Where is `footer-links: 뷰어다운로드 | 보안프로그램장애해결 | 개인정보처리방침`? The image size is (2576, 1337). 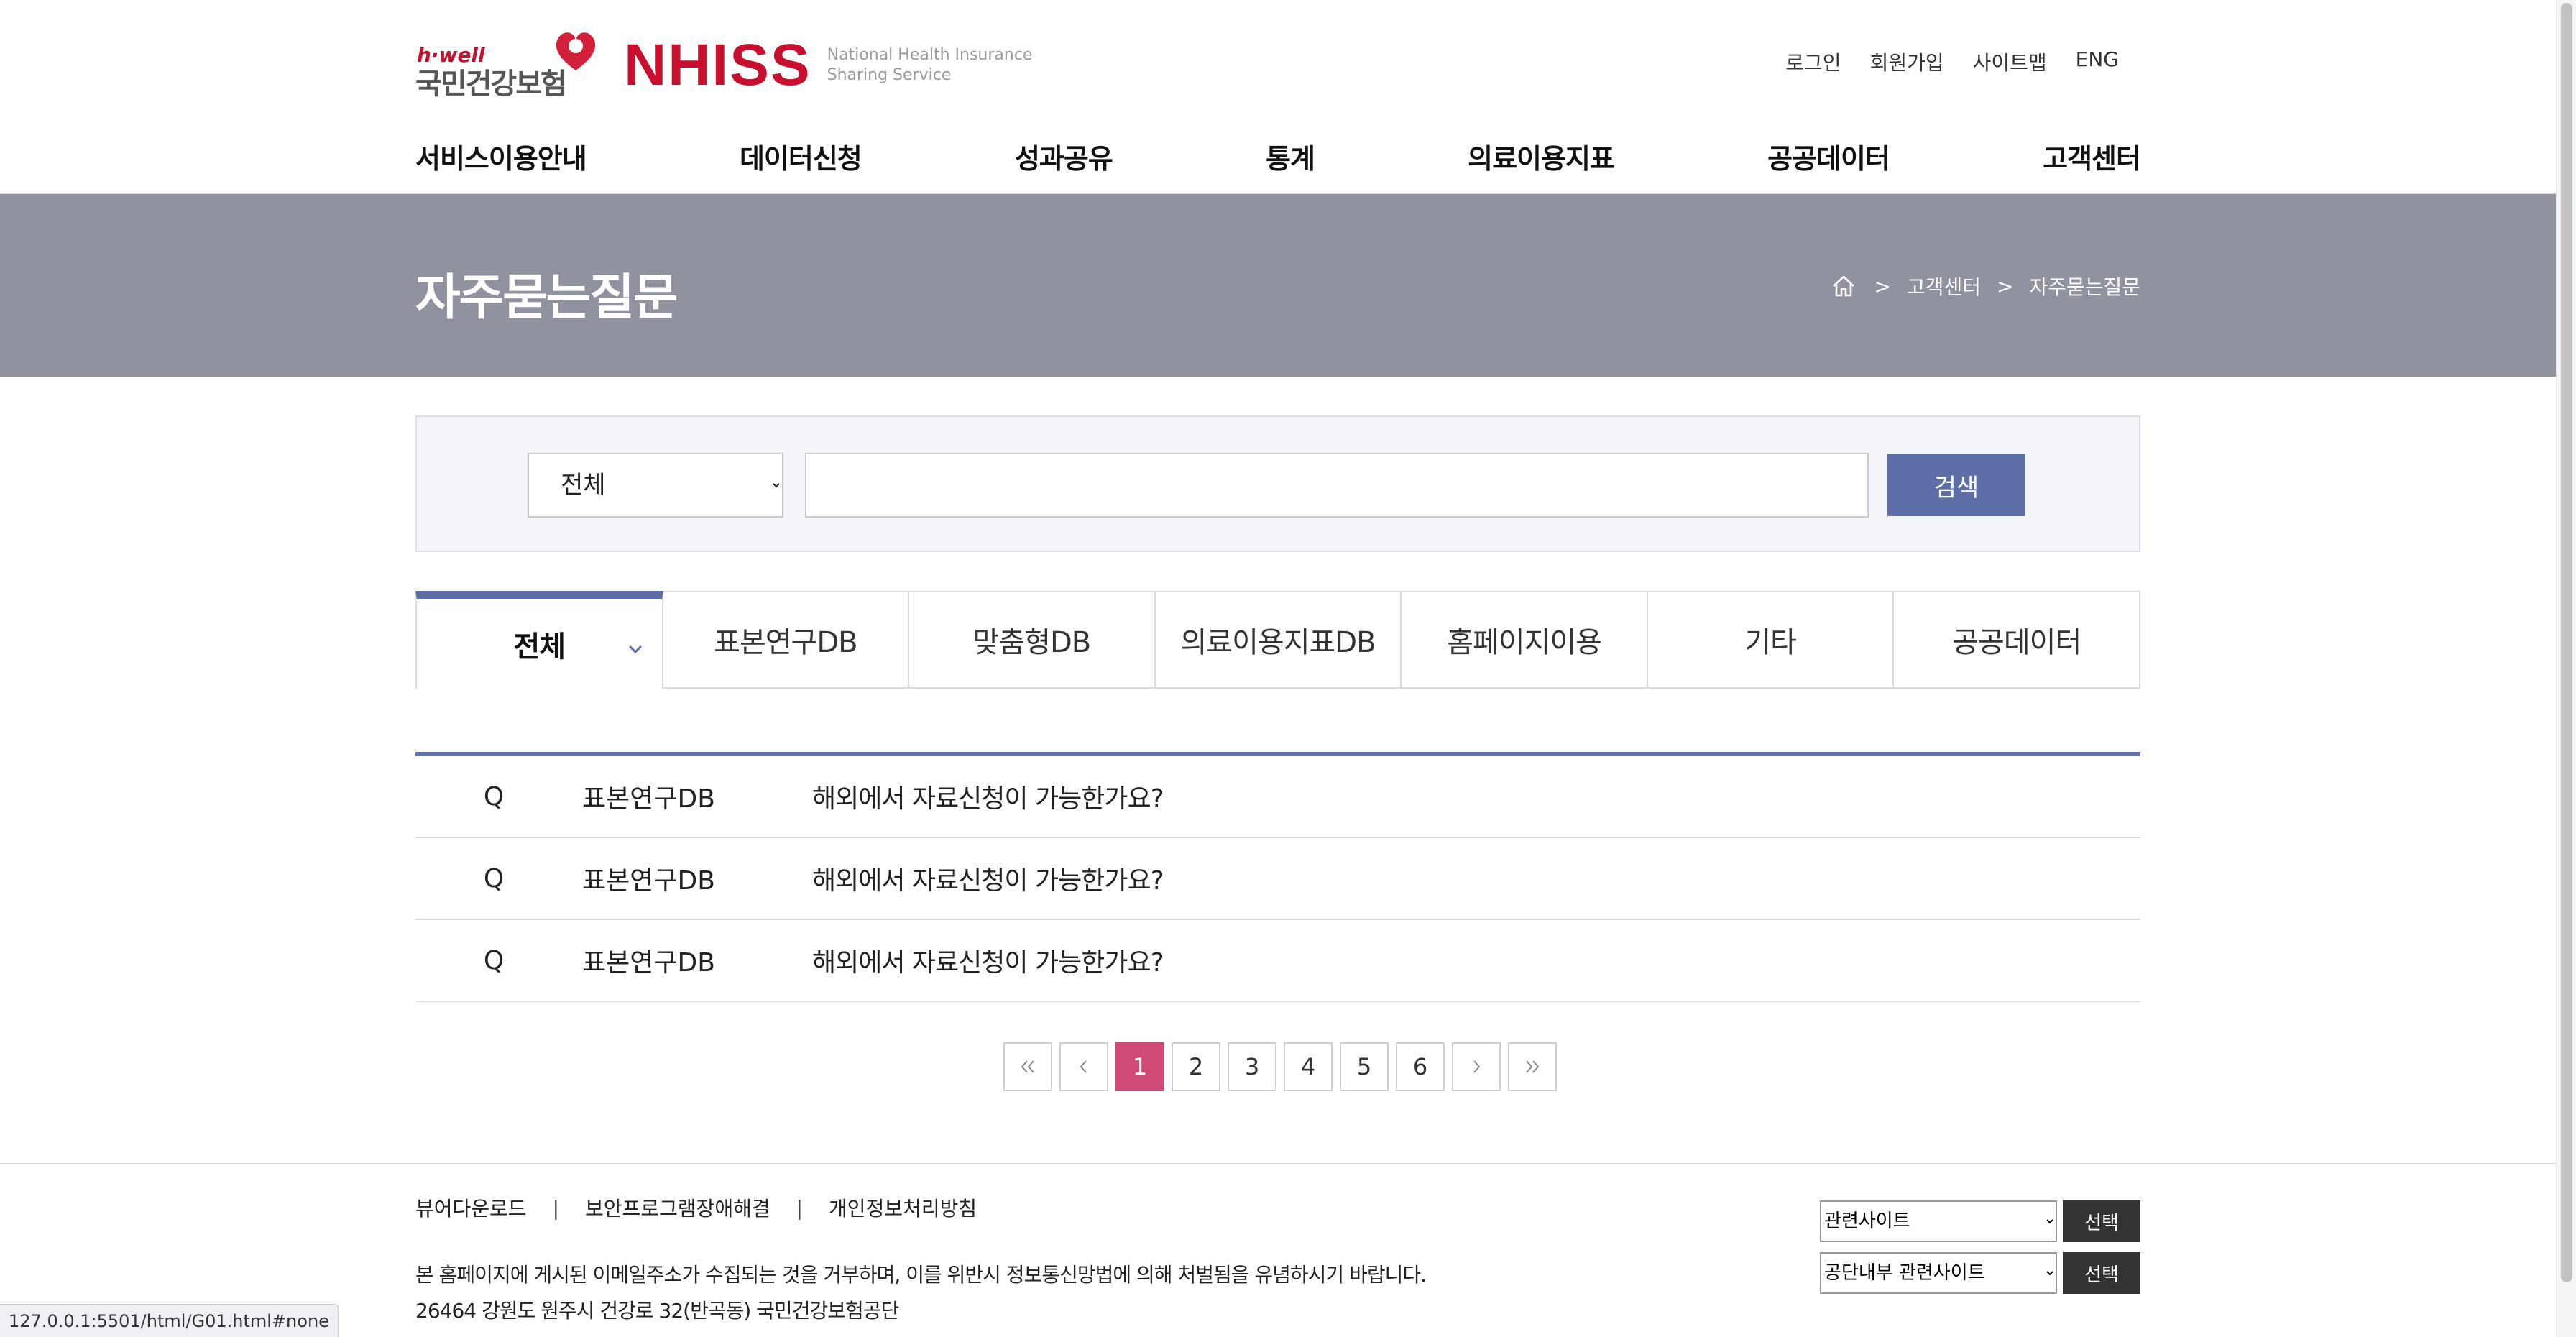 footer-links: 뷰어다운로드 | 보안프로그램장애해결 | 개인정보처리방침 is located at coordinates (696, 1207).